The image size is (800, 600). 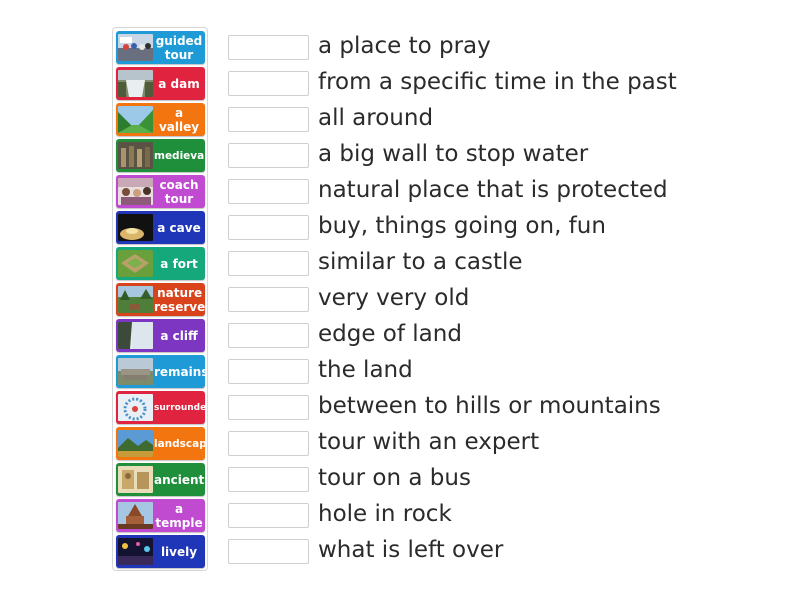 I want to click on clue-text: the land, so click(x=365, y=370).